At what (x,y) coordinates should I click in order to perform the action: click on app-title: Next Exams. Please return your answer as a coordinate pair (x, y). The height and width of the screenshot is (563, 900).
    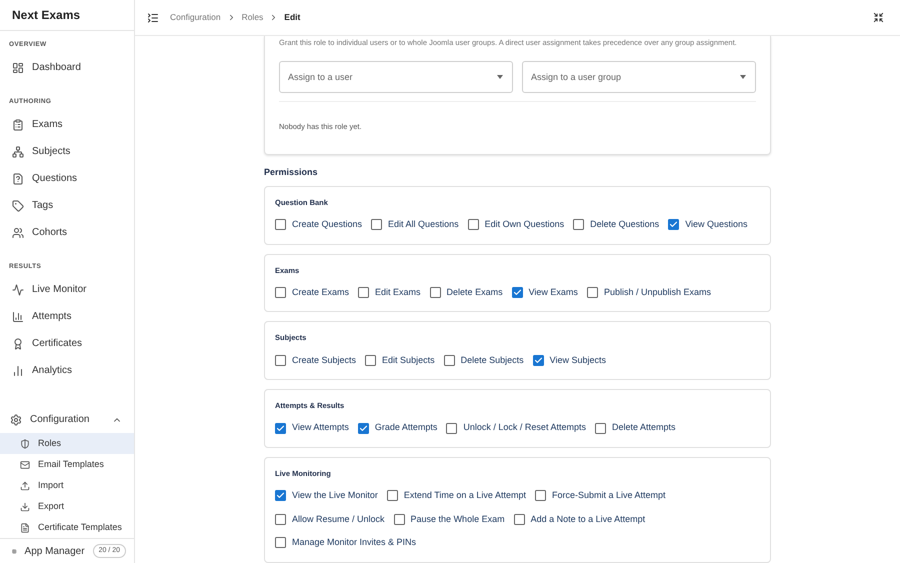
    Looking at the image, I should click on (46, 15).